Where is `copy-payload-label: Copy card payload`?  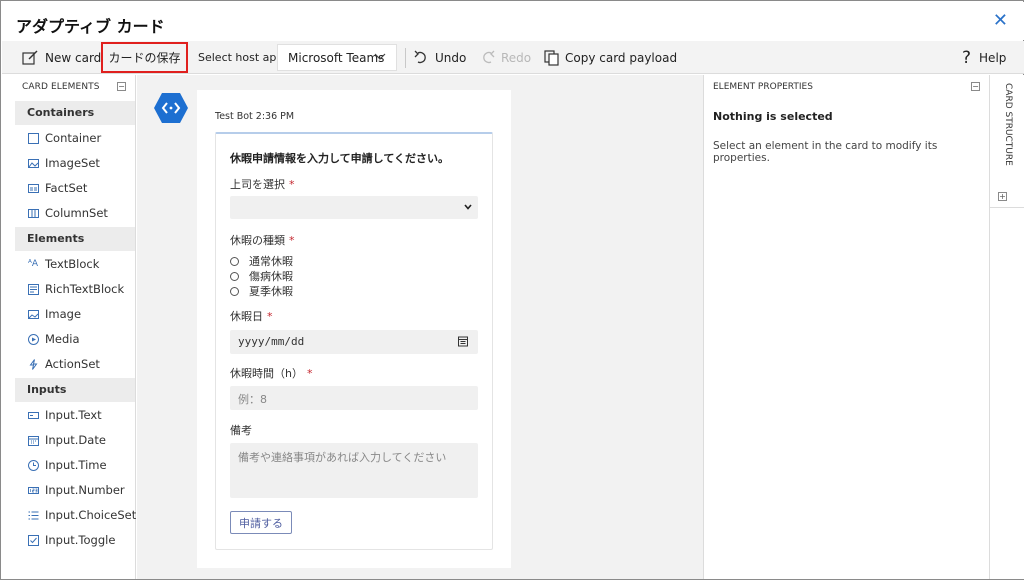 copy-payload-label: Copy card payload is located at coordinates (621, 57).